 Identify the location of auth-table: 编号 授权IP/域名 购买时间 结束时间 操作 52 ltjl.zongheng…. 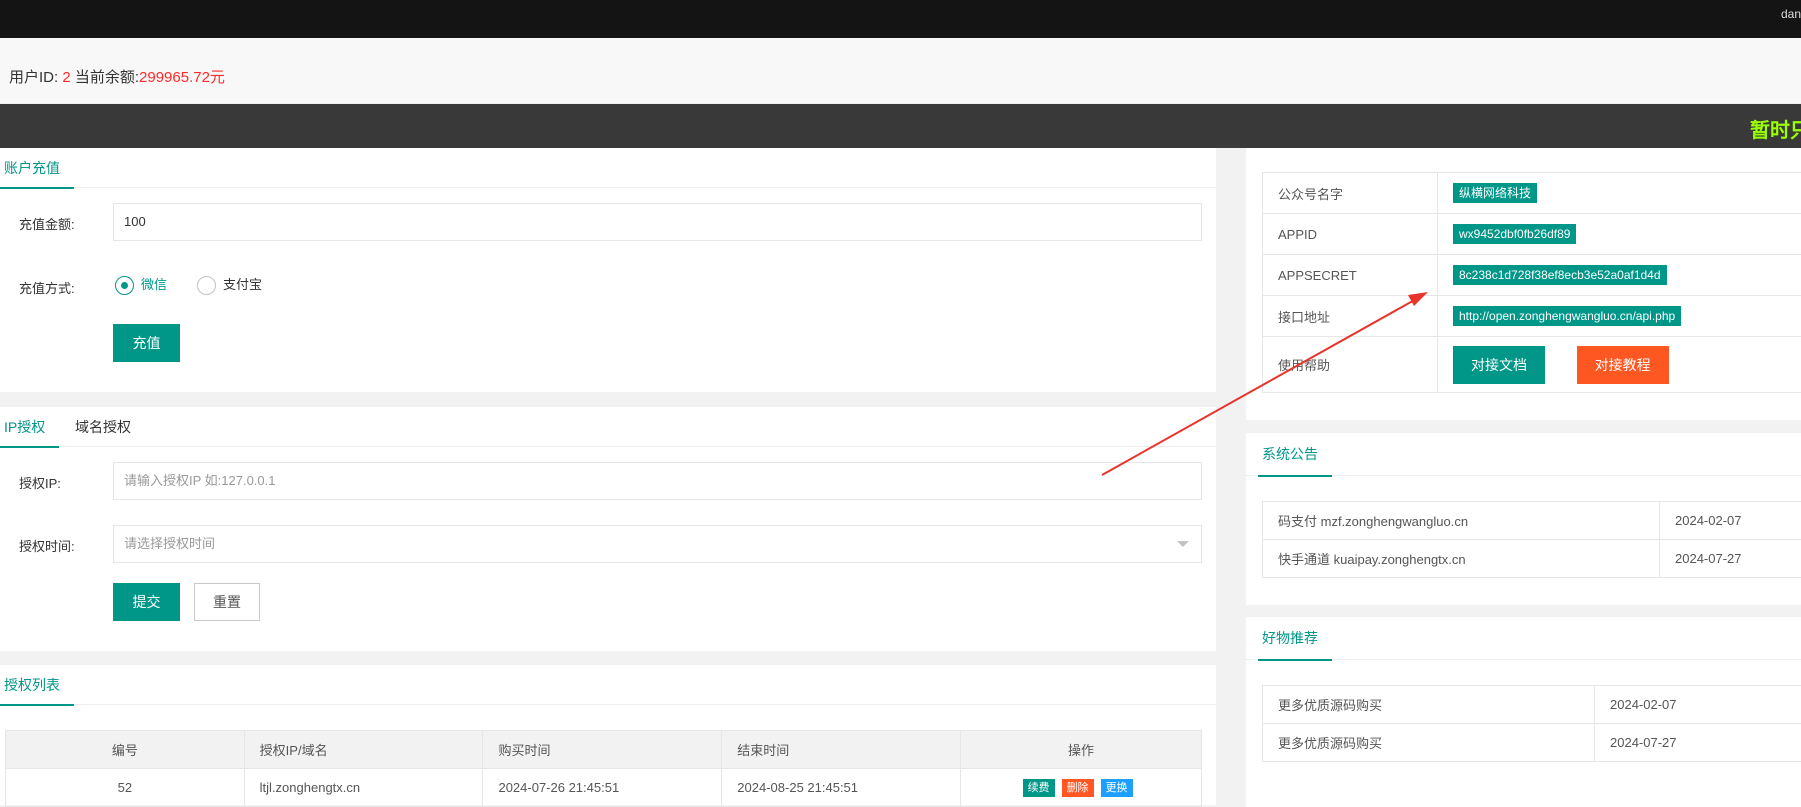
(603, 768).